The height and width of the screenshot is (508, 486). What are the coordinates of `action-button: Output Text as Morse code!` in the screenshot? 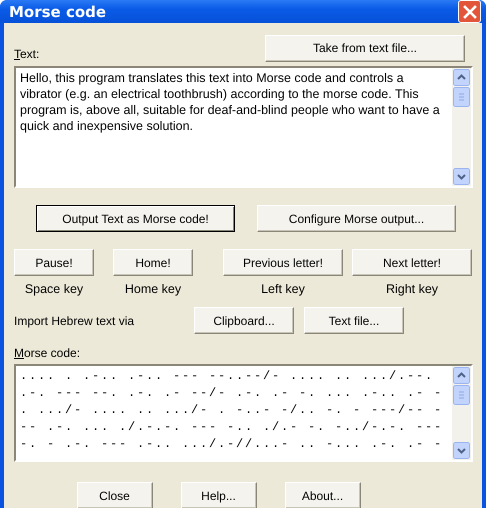 It's located at (135, 218).